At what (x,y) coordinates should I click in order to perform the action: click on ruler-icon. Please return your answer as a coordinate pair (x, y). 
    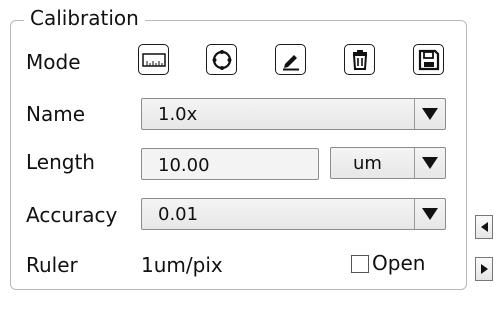
    Looking at the image, I should click on (153, 59).